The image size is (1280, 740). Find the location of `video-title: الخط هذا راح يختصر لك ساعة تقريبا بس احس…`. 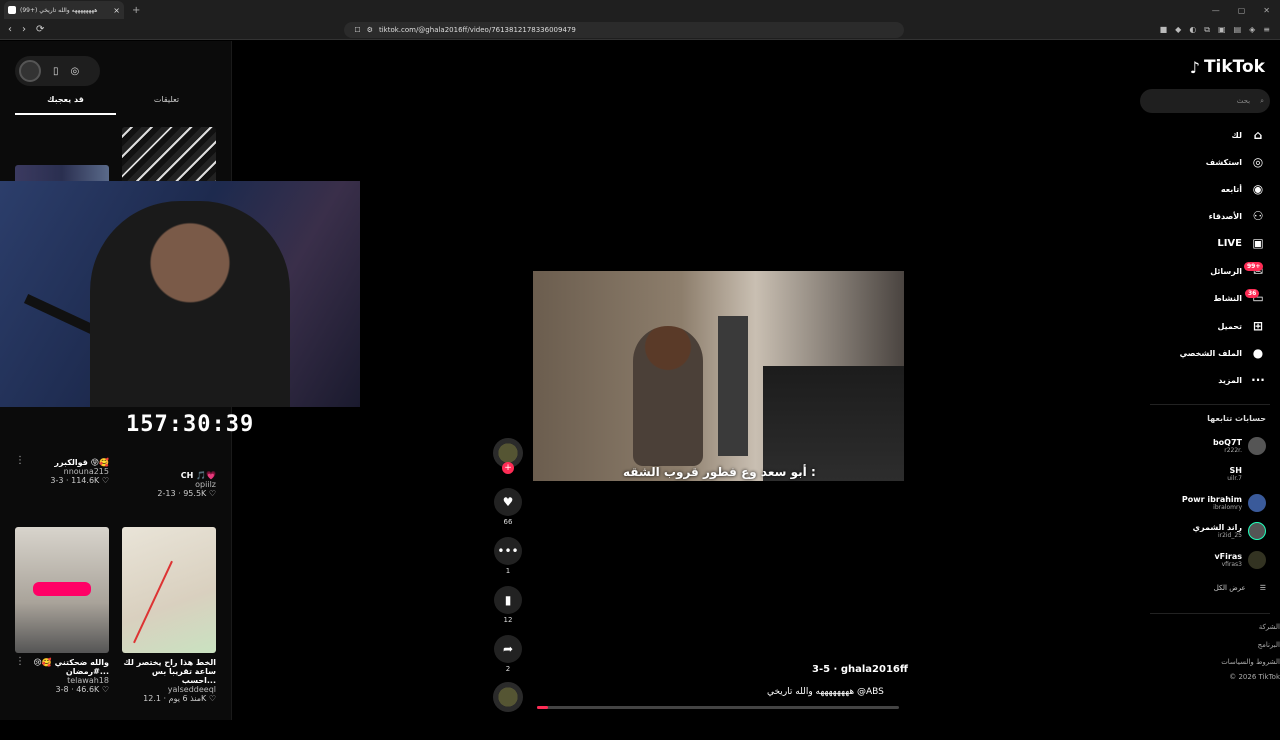

video-title: الخط هذا راح يختصر لك ساعة تقريبا بس احس… is located at coordinates (169, 671).